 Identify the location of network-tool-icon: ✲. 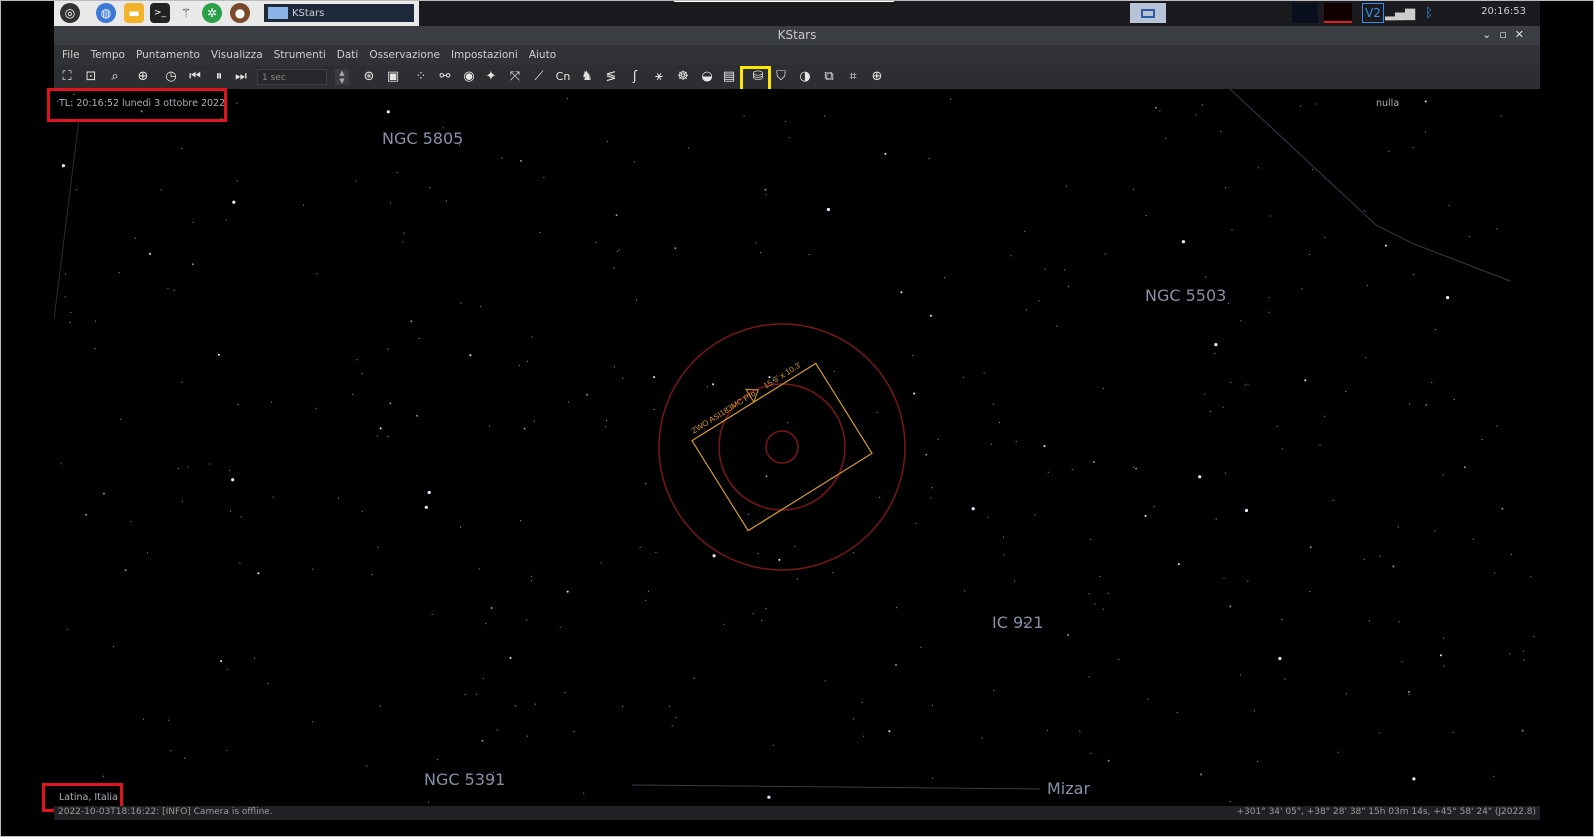
(212, 13).